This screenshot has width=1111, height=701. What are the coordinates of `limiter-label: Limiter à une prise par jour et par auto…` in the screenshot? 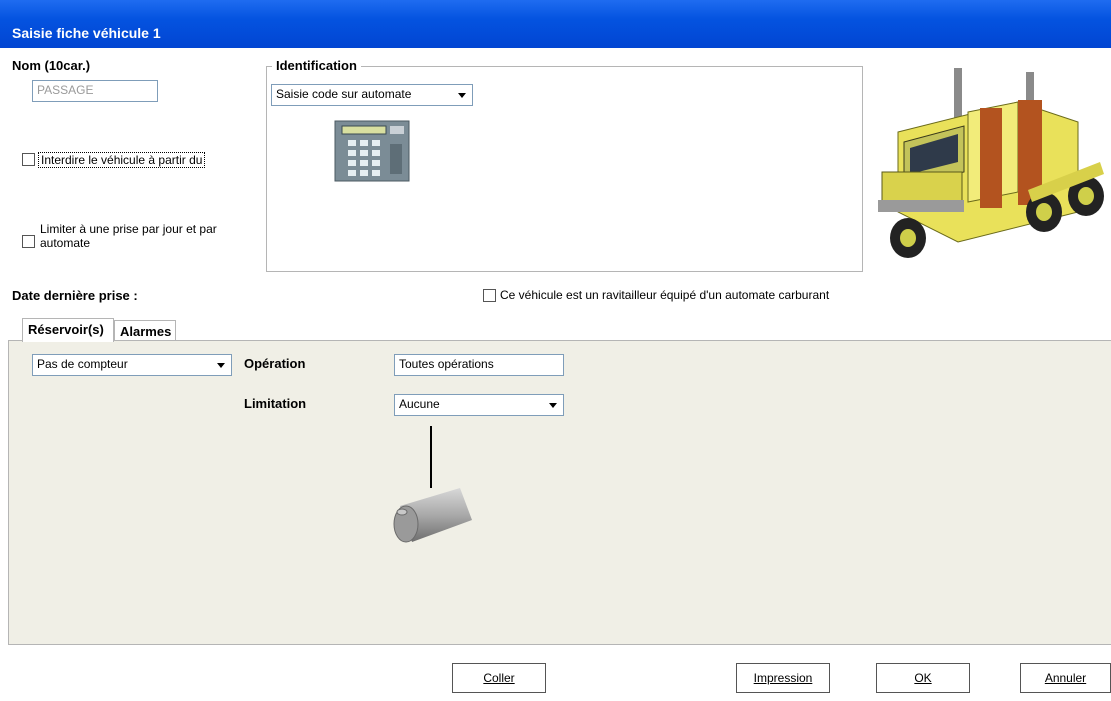 It's located at (128, 236).